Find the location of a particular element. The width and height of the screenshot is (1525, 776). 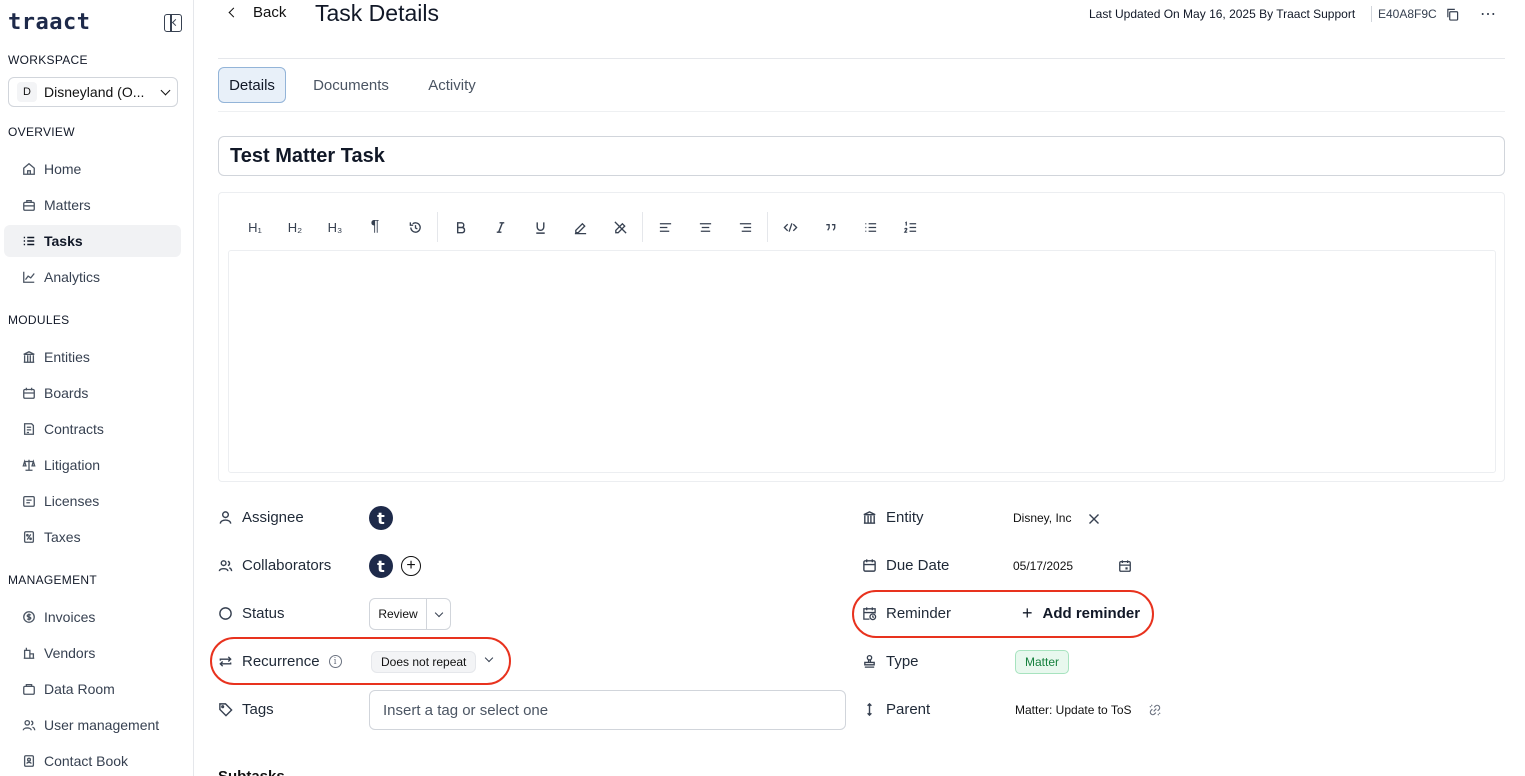

quote-icon is located at coordinates (830, 227).